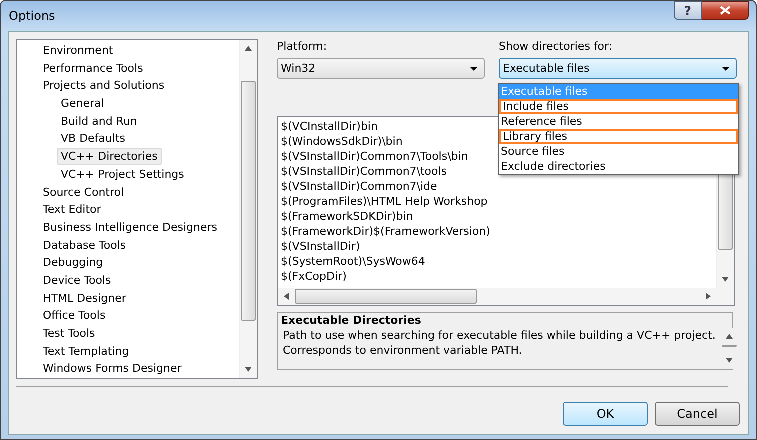 The height and width of the screenshot is (440, 757). What do you see at coordinates (618, 151) in the screenshot?
I see `dropdown-option: Source files` at bounding box center [618, 151].